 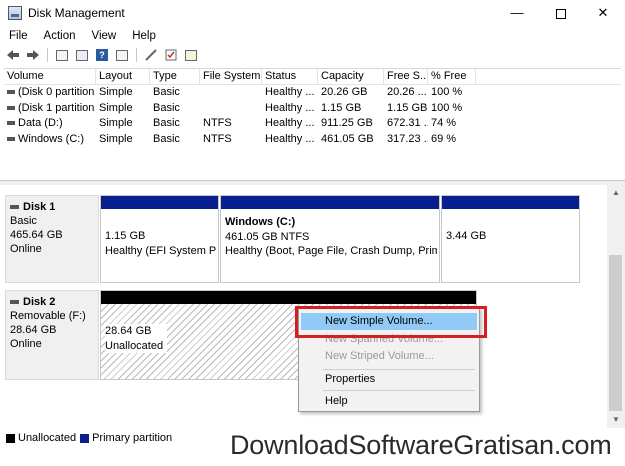 What do you see at coordinates (39, 207) in the screenshot?
I see `disk-1-name: Disk 1` at bounding box center [39, 207].